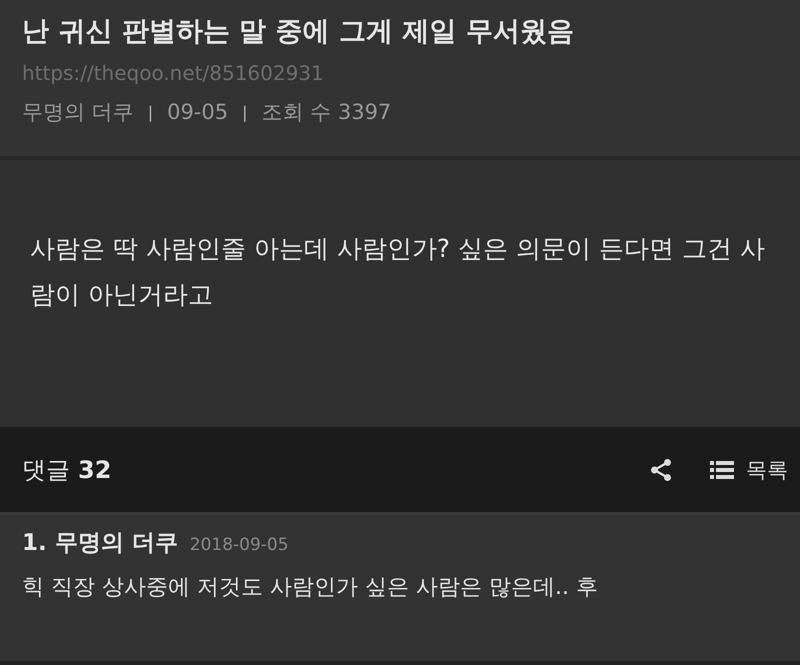 The image size is (800, 665). Describe the element at coordinates (298, 32) in the screenshot. I see `post-title: 난 귀신 판별하는 말 중에 그게 제일 무서웠음` at that location.